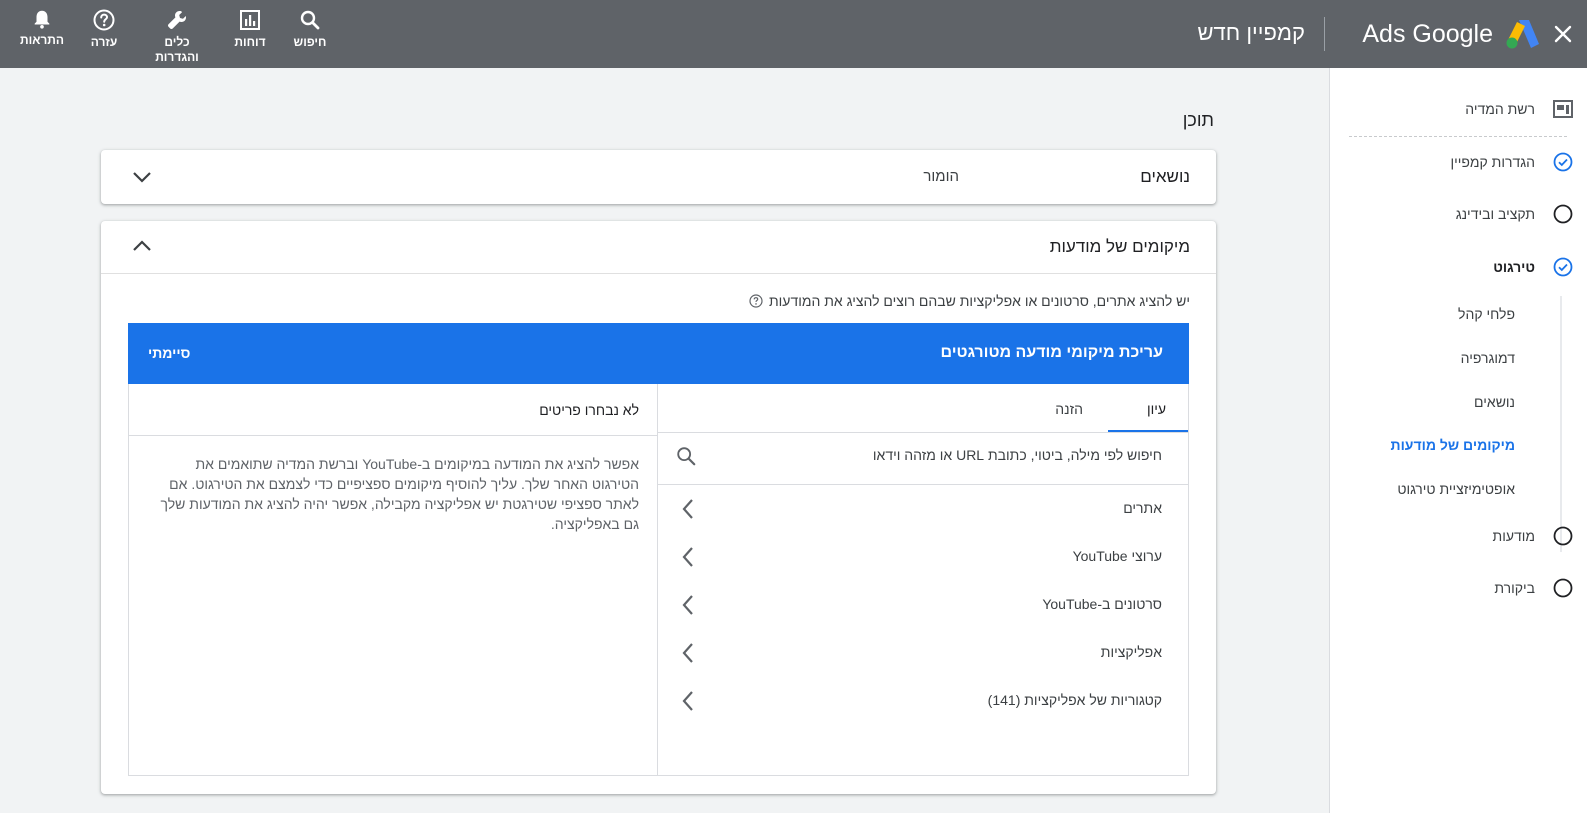  What do you see at coordinates (922, 701) in the screenshot?
I see `list-item-app-categories: קטגוריות של אפליקציות (141)` at bounding box center [922, 701].